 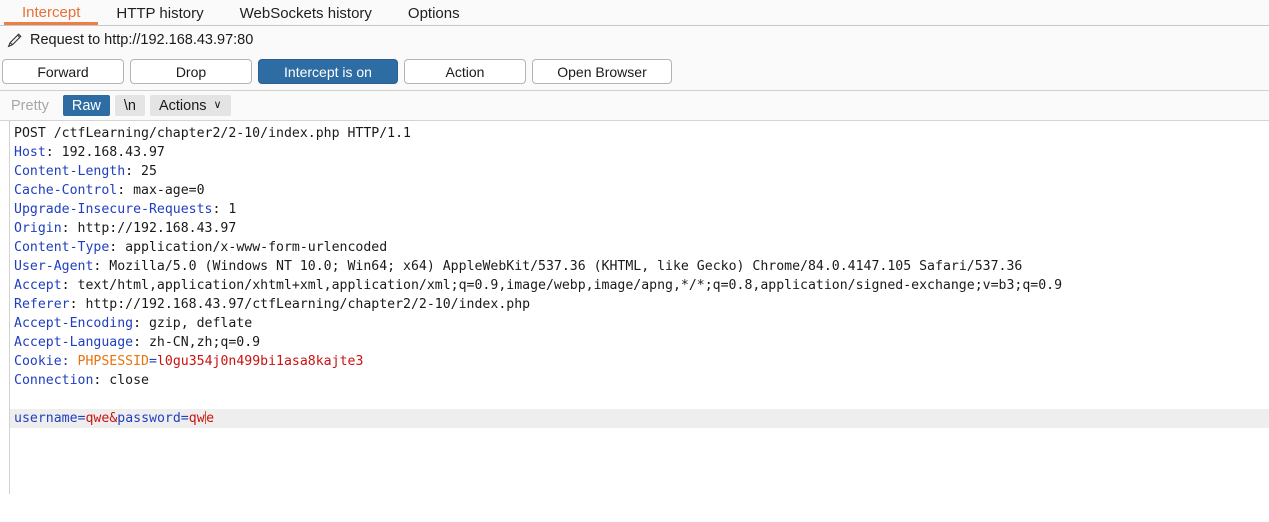 What do you see at coordinates (248, 247) in the screenshot?
I see `header-value: : application/x-www-form-urlencoded` at bounding box center [248, 247].